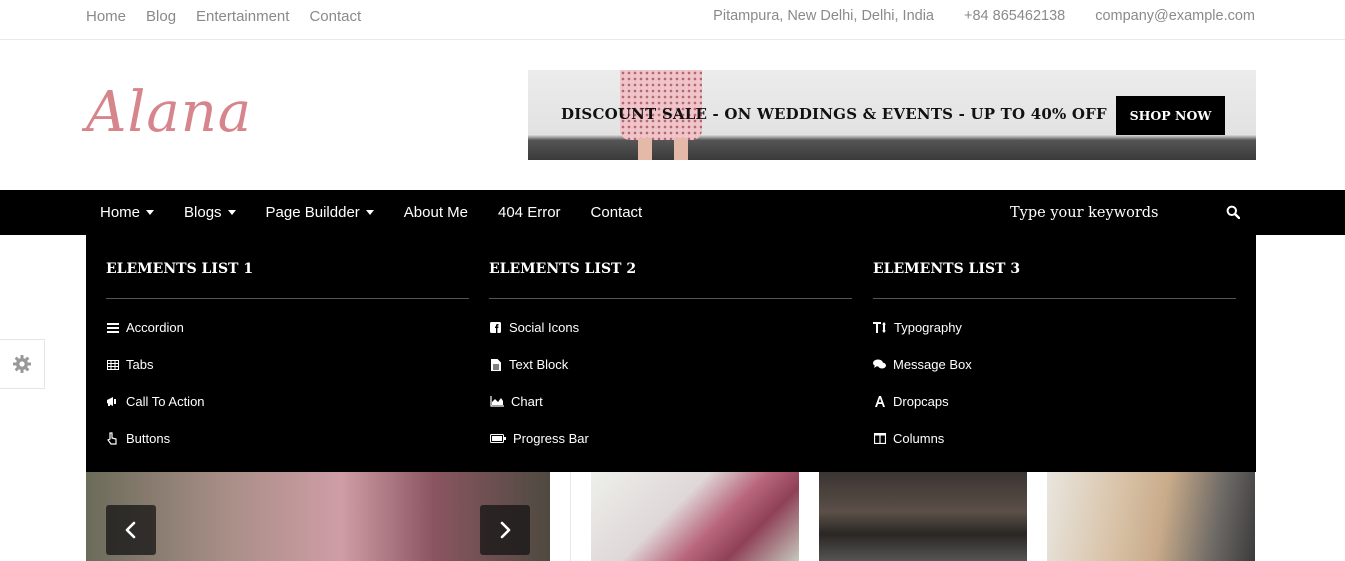 Image resolution: width=1345 pixels, height=561 pixels. What do you see at coordinates (495, 327) in the screenshot?
I see `facebook-square-icon` at bounding box center [495, 327].